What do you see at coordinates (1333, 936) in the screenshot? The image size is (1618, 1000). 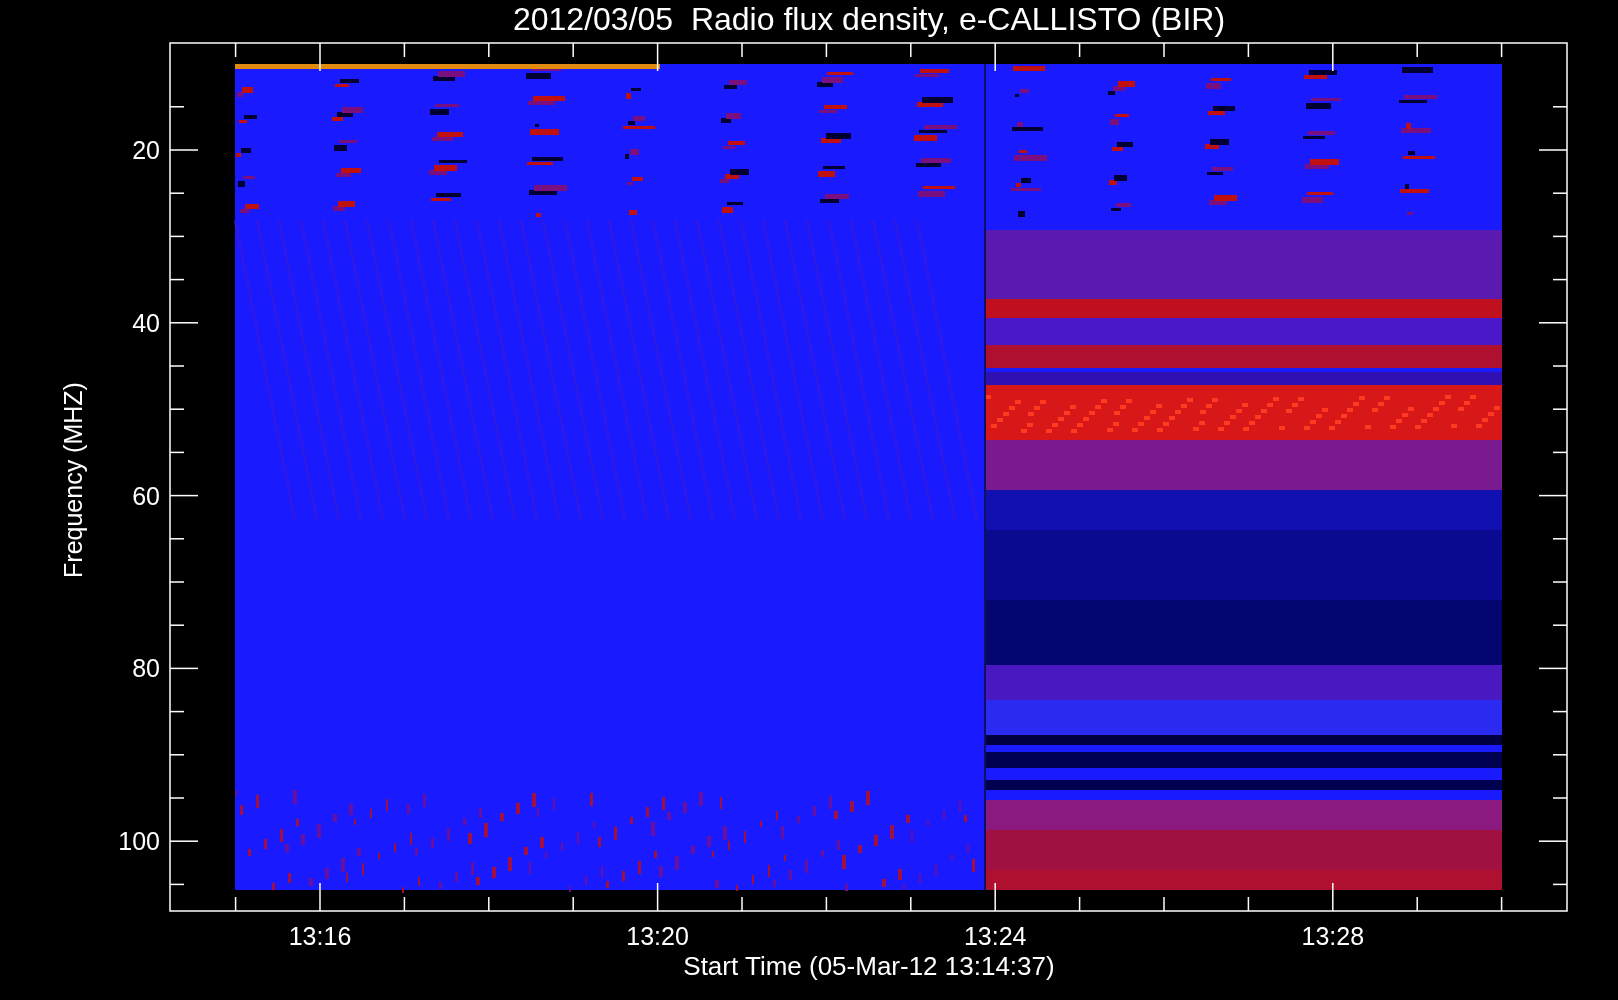 I see `x-tick-label: 13:28` at bounding box center [1333, 936].